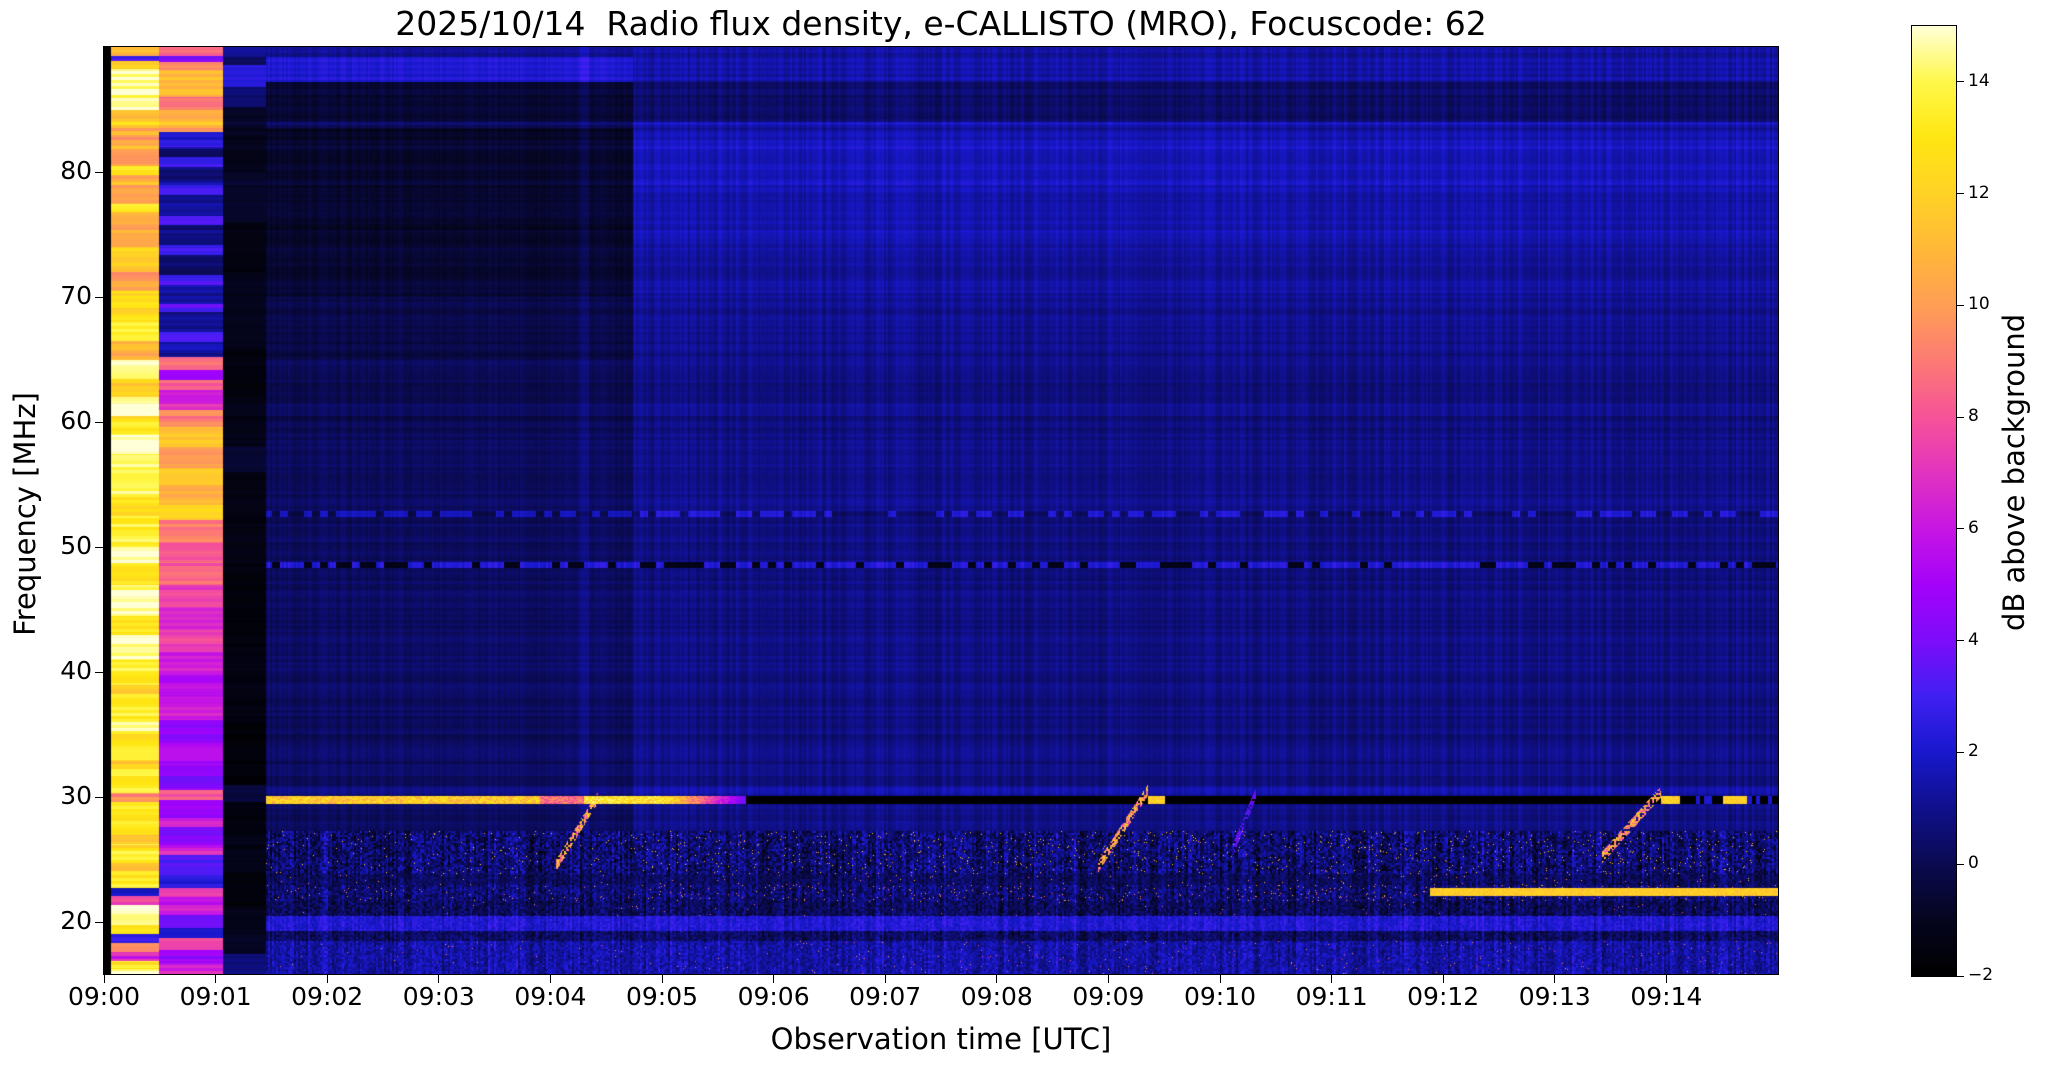 The height and width of the screenshot is (1067, 2047). I want to click on y-tick-label: 40, so click(76, 670).